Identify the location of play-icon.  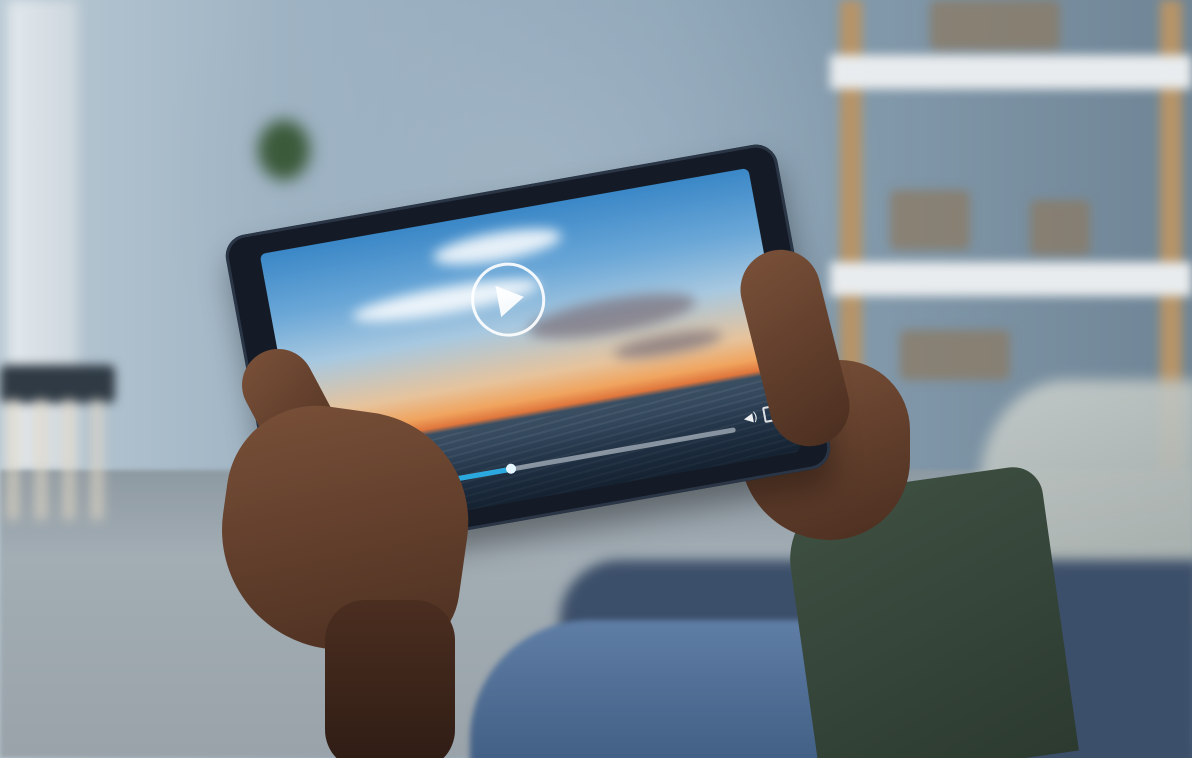
(511, 299).